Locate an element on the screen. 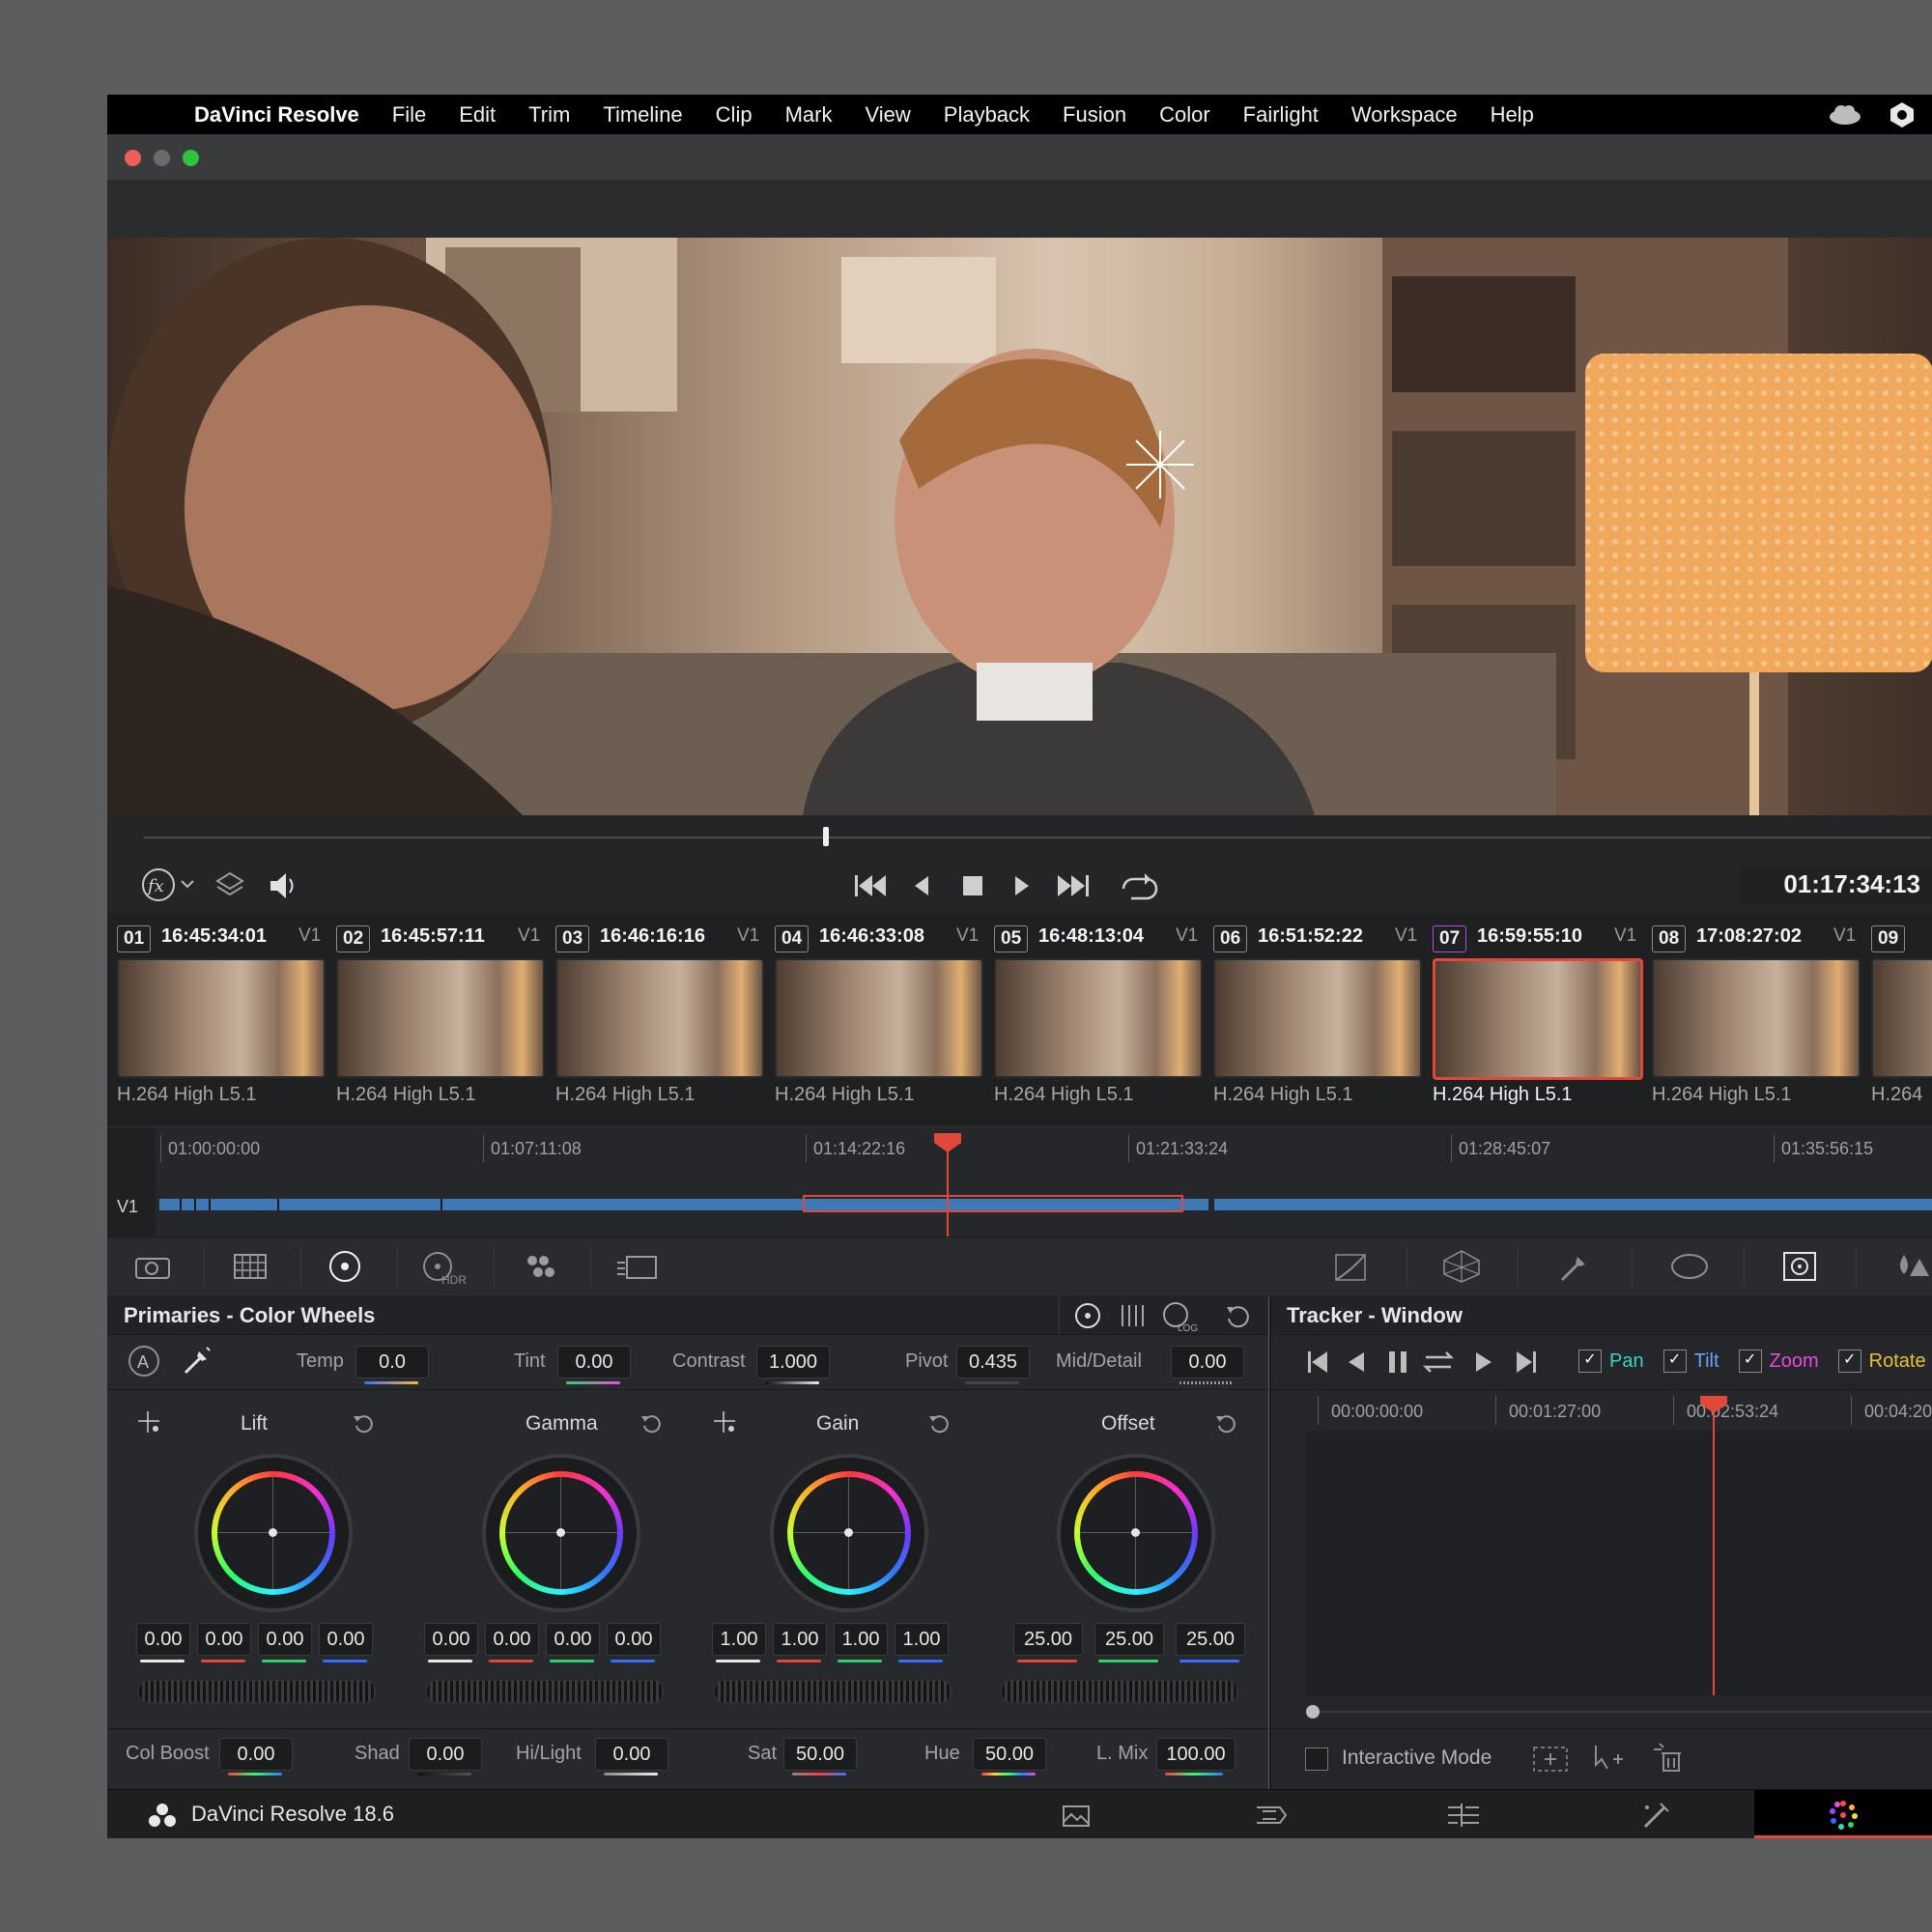 This screenshot has height=1932, width=1932. sat-field: 50.00 is located at coordinates (820, 1754).